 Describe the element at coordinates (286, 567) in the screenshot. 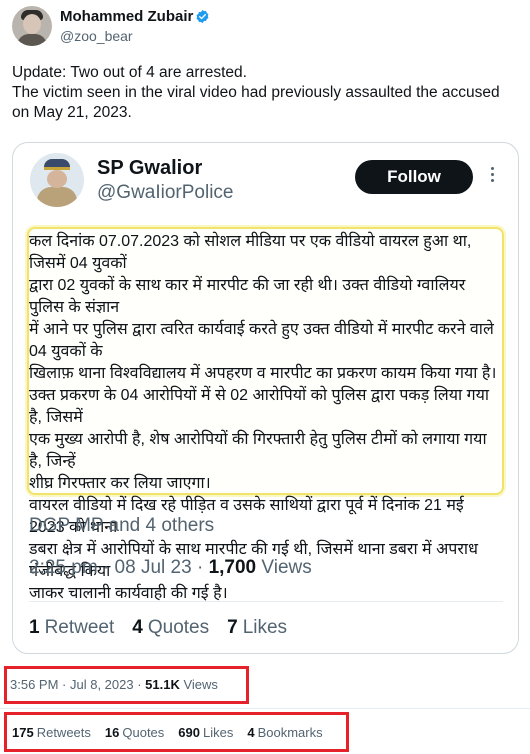

I see `quoted-views-label: Views` at that location.